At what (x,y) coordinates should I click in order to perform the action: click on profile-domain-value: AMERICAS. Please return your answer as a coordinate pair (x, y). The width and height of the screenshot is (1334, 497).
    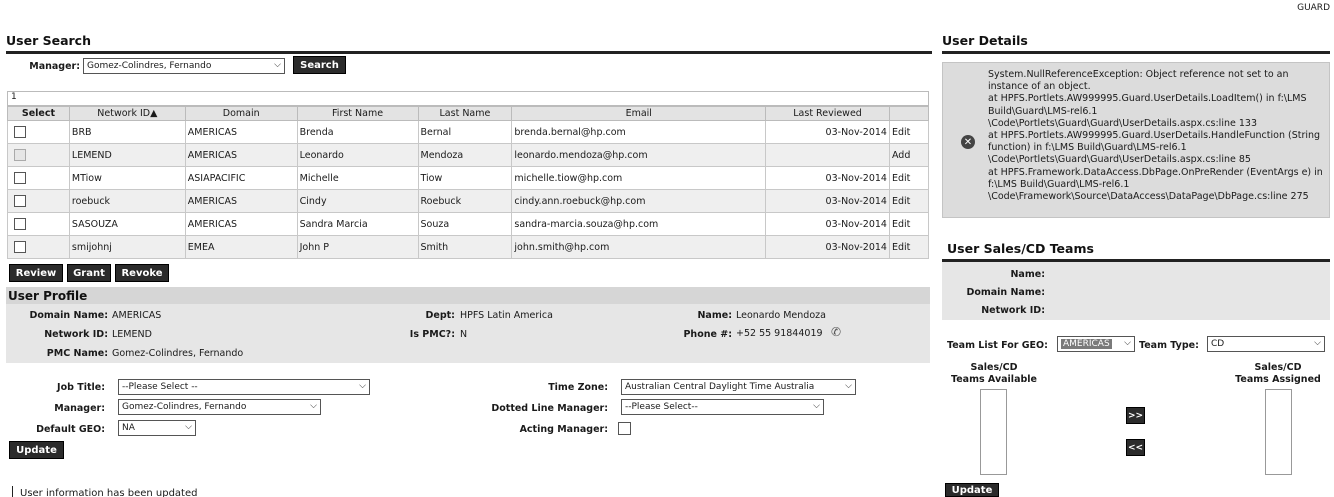
    Looking at the image, I should click on (137, 315).